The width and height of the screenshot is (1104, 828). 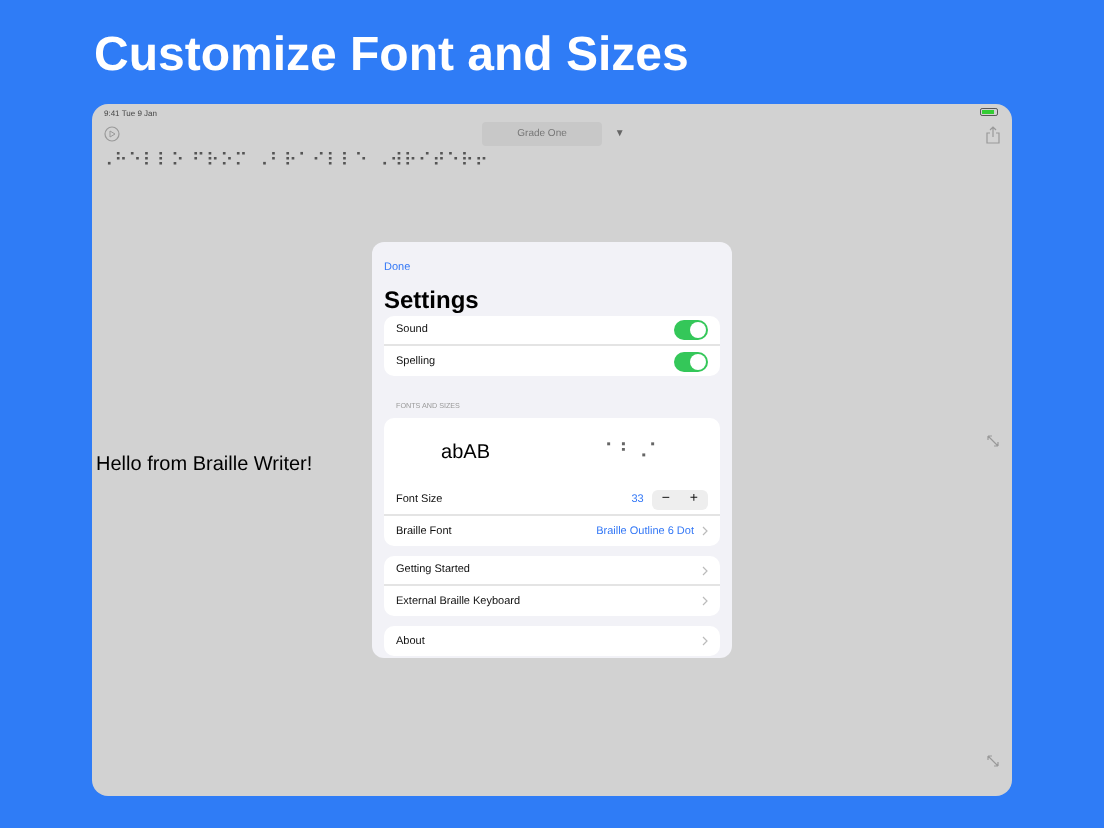 I want to click on share-icon, so click(x=992, y=134).